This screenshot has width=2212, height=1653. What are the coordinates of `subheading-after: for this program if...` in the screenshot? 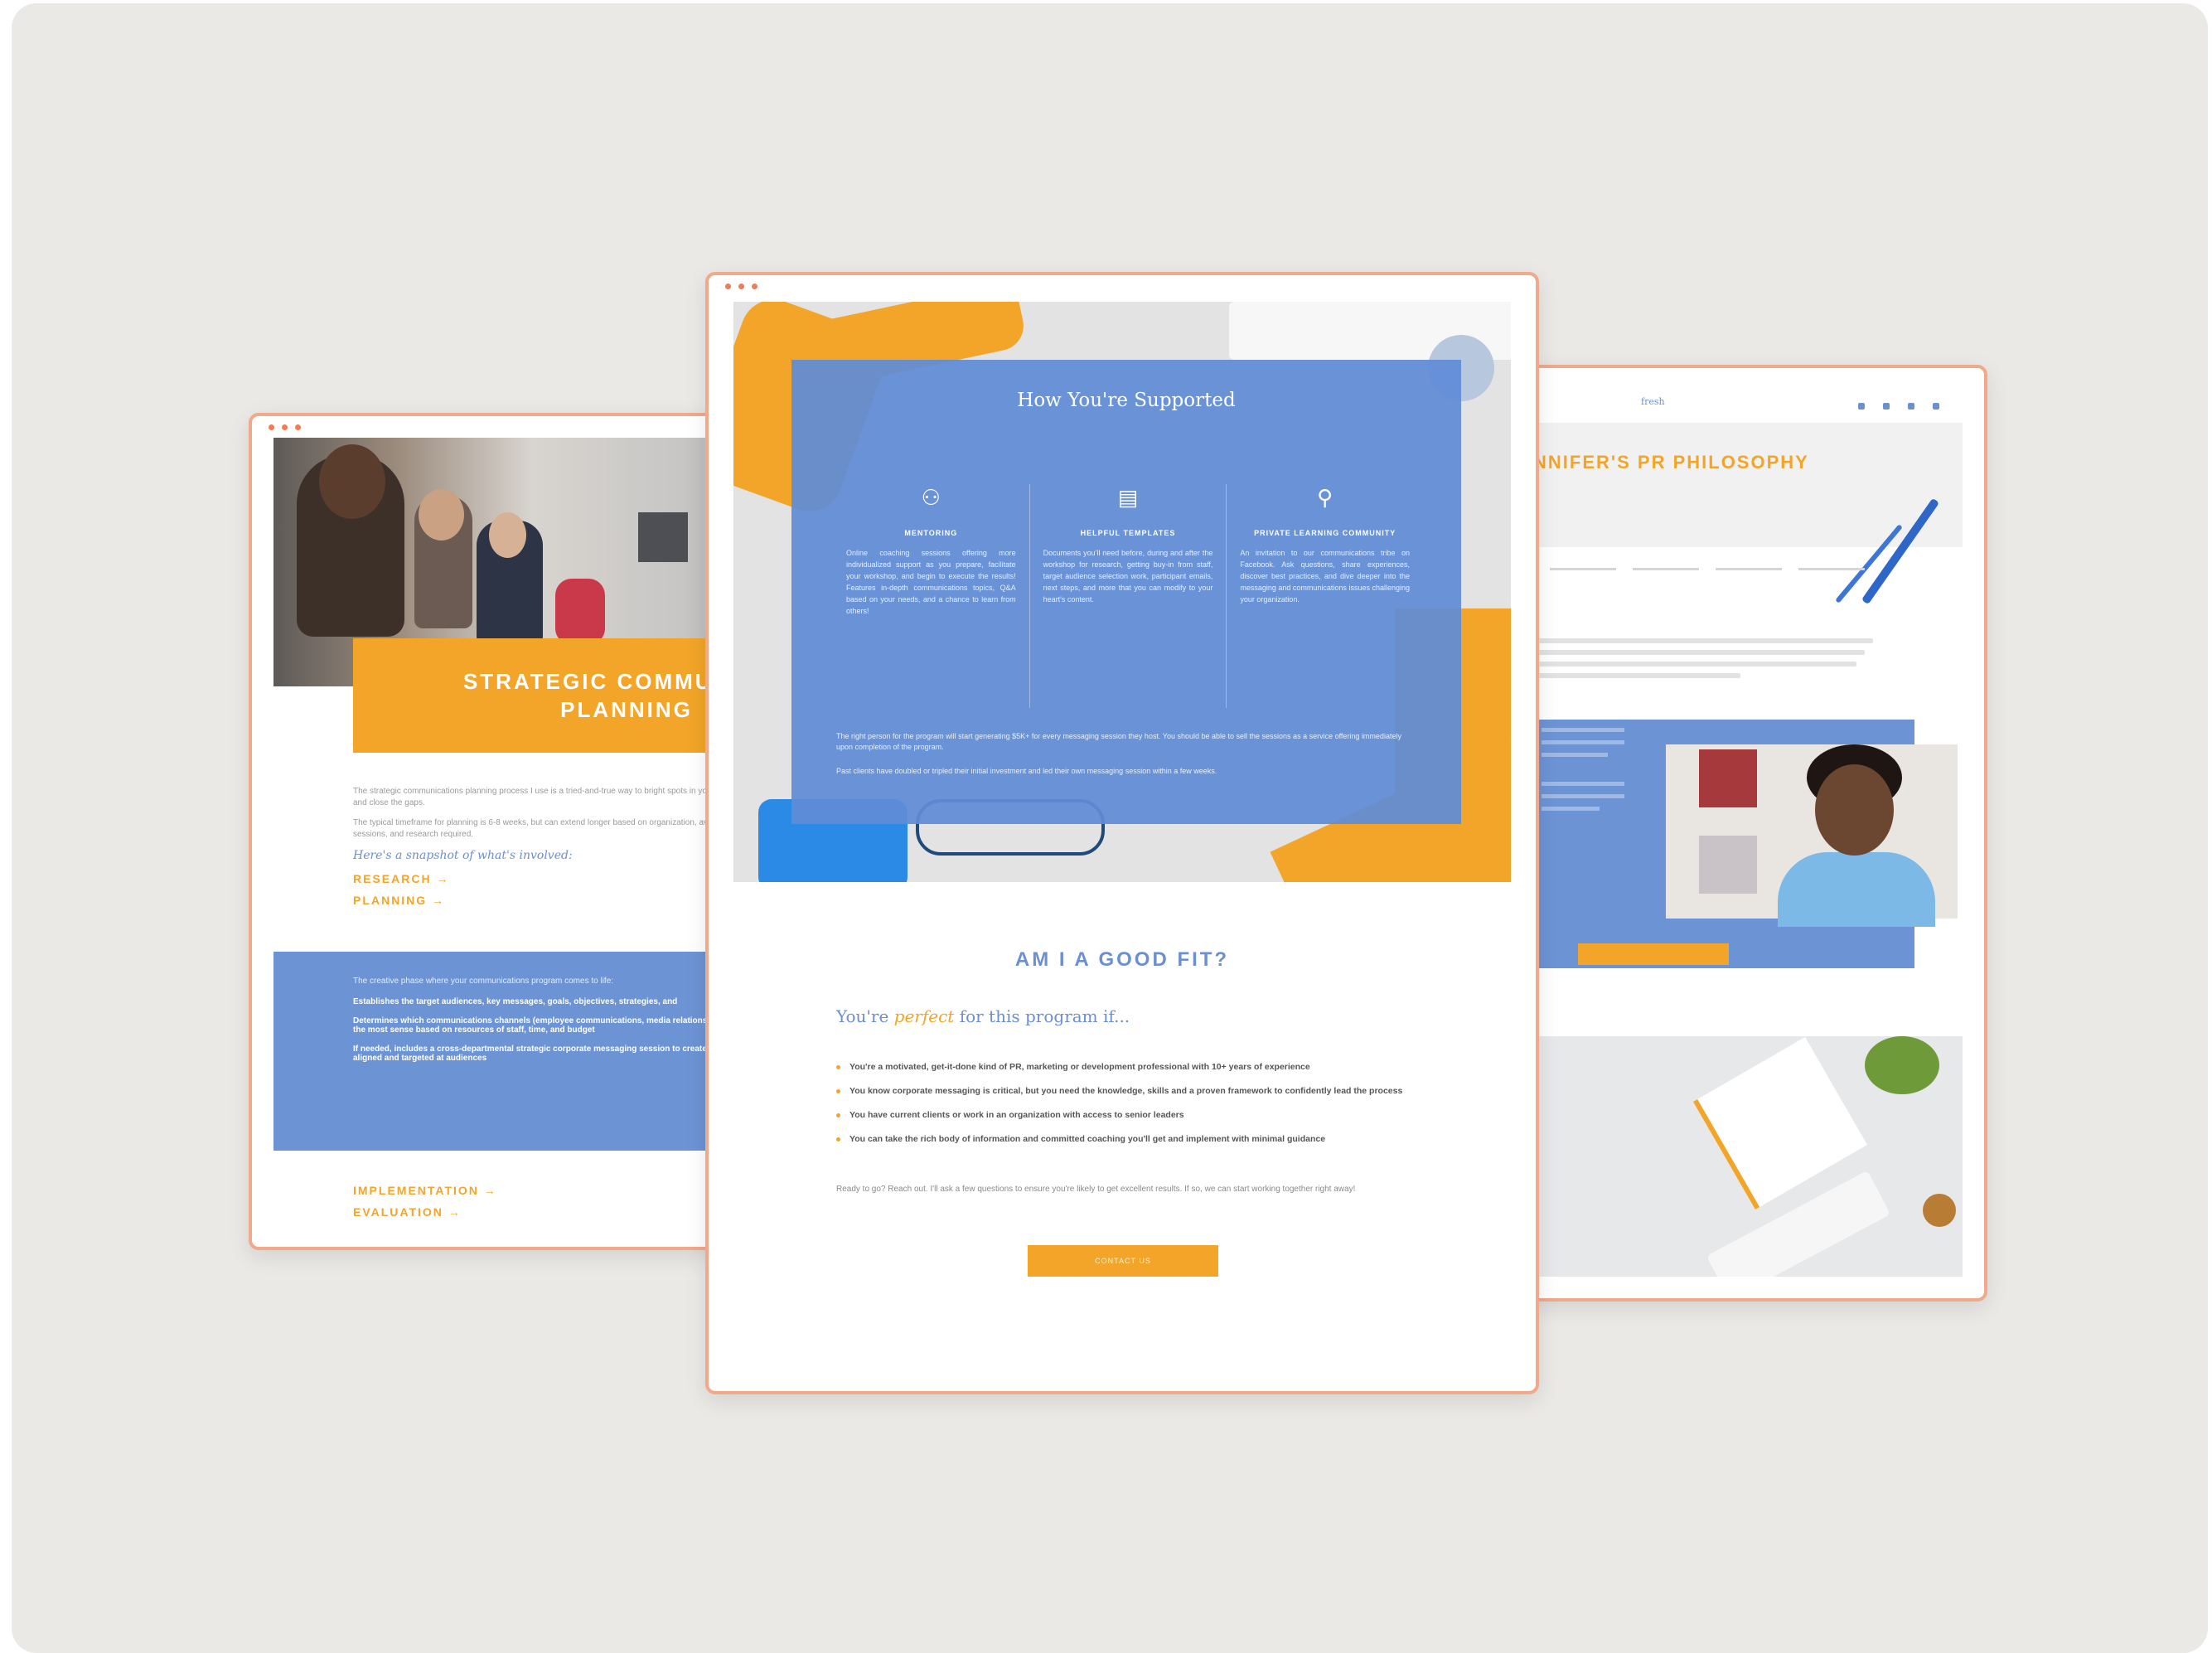 It's located at (1044, 1016).